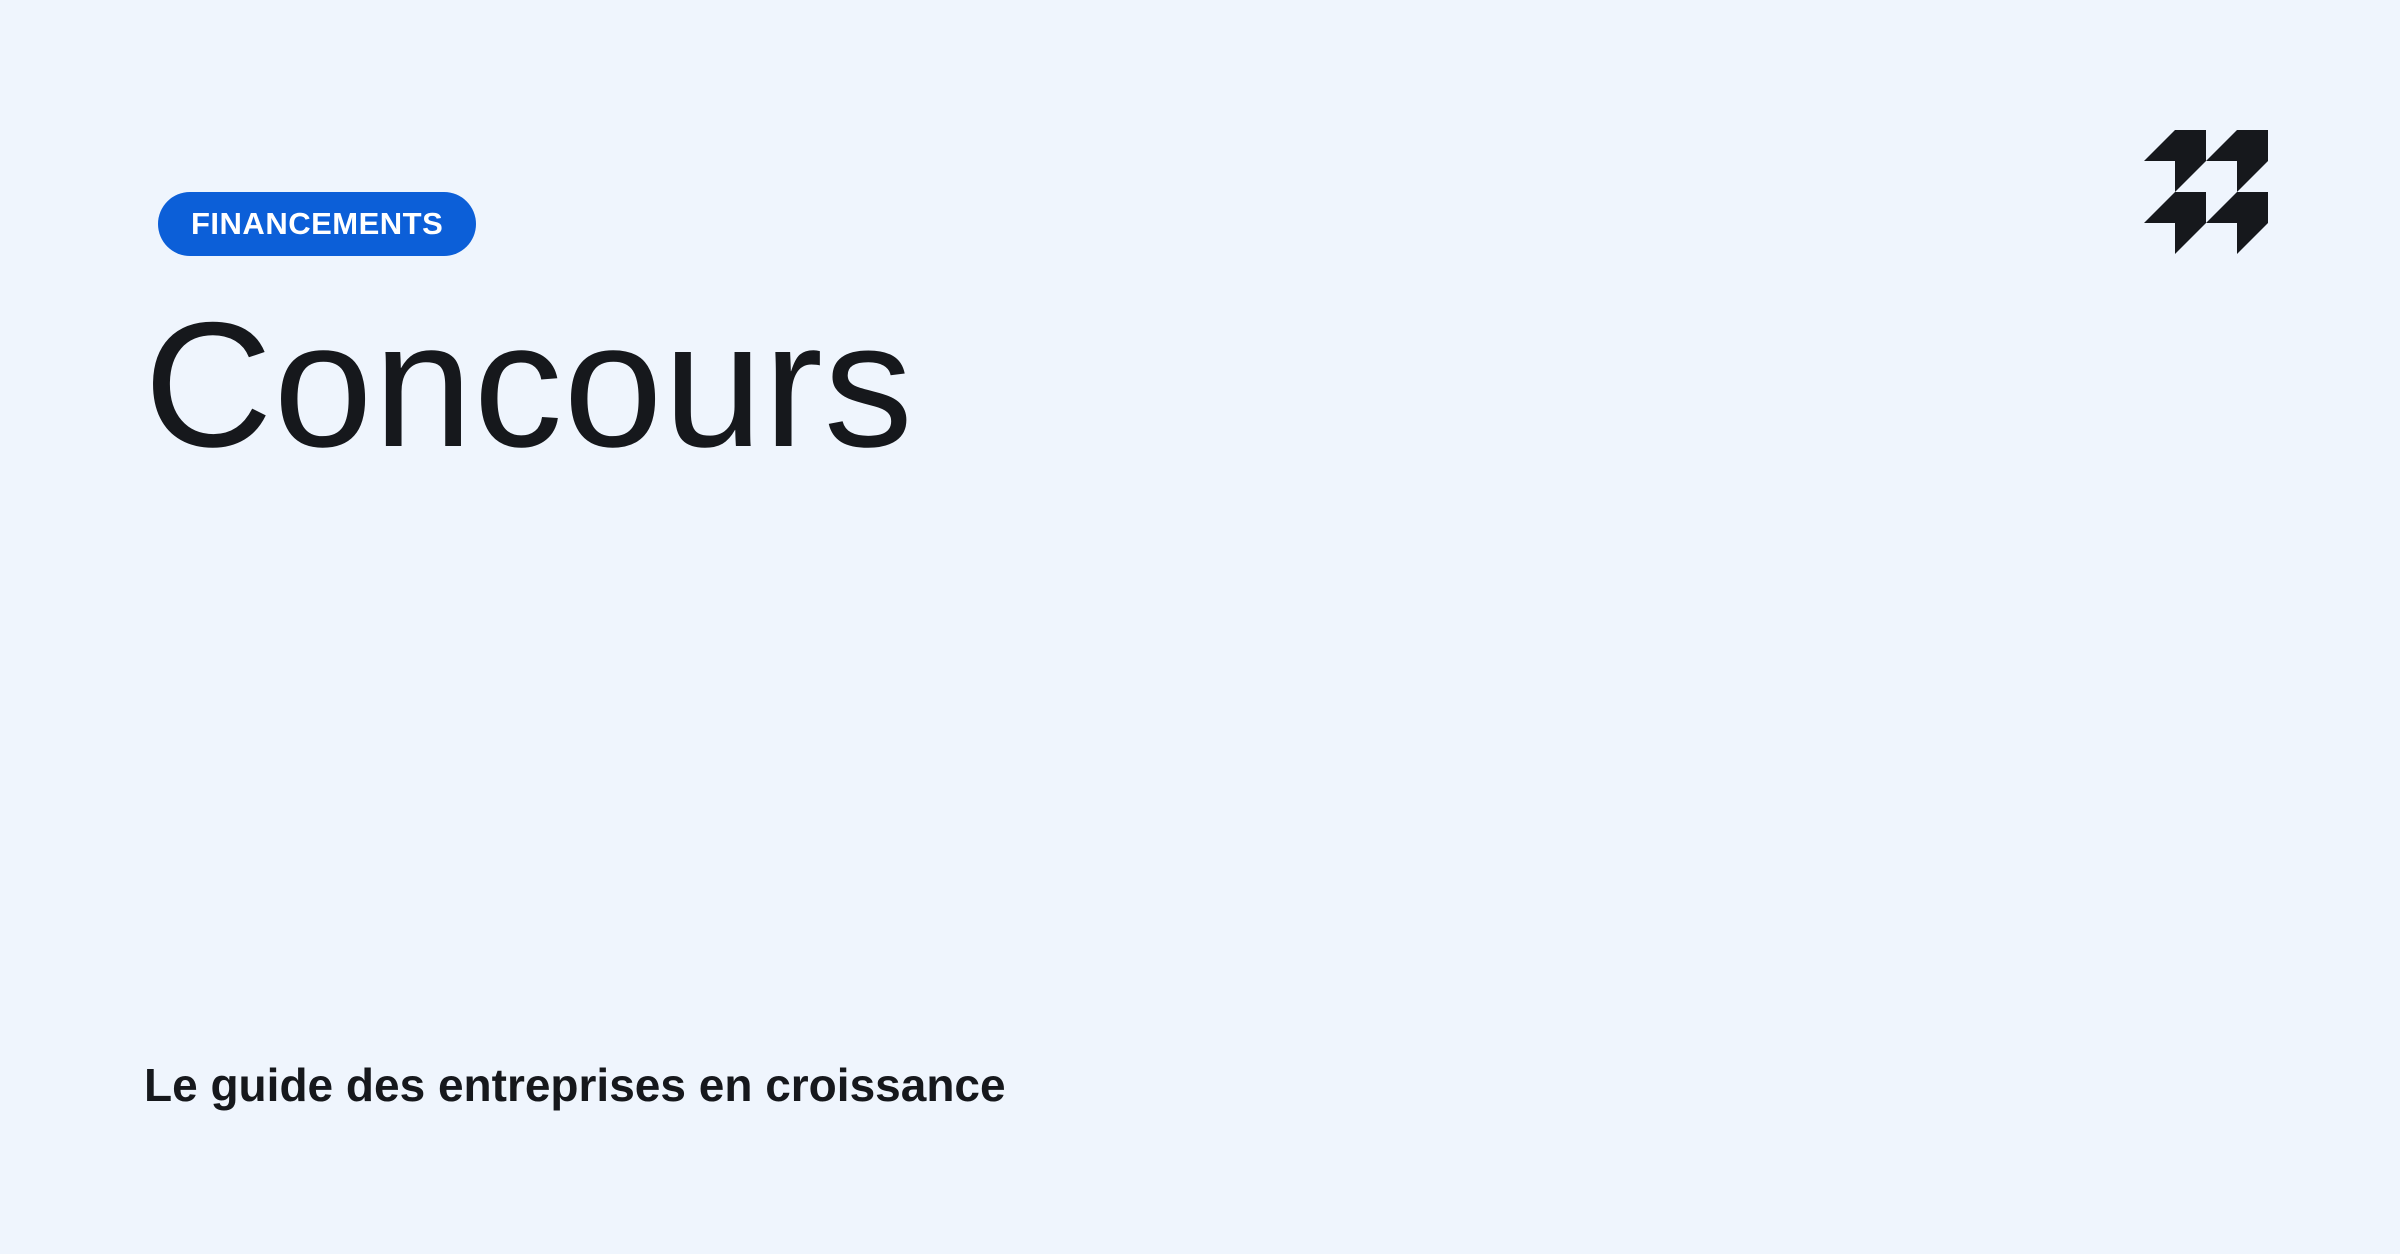 The height and width of the screenshot is (1254, 2400). I want to click on category-badge-label: FINANCEMENTS, so click(317, 223).